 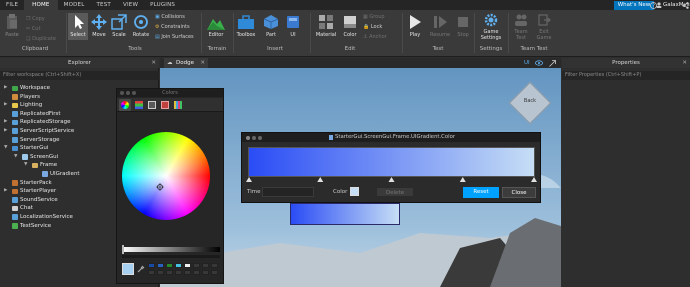 What do you see at coordinates (41, 39) in the screenshot?
I see `duplicate-button: ❏ Duplicate` at bounding box center [41, 39].